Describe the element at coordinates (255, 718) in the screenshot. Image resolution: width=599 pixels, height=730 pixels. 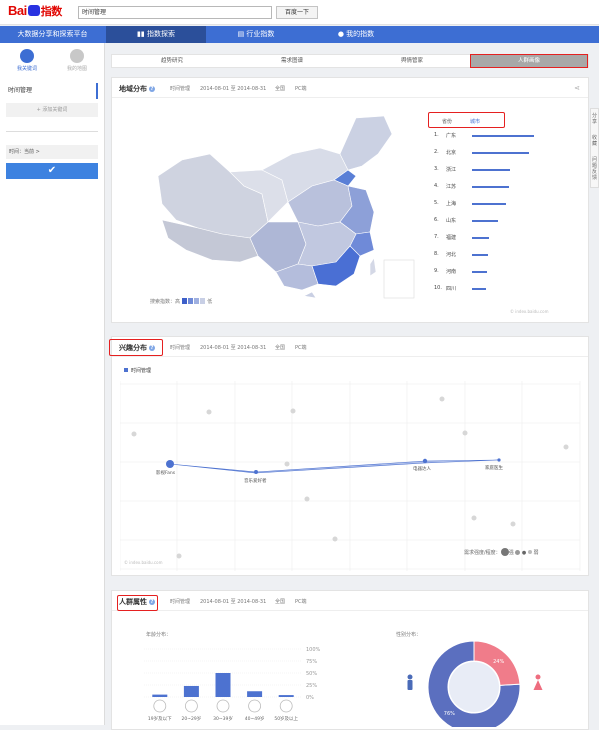
I see `age-category-label: 40~49岁` at that location.